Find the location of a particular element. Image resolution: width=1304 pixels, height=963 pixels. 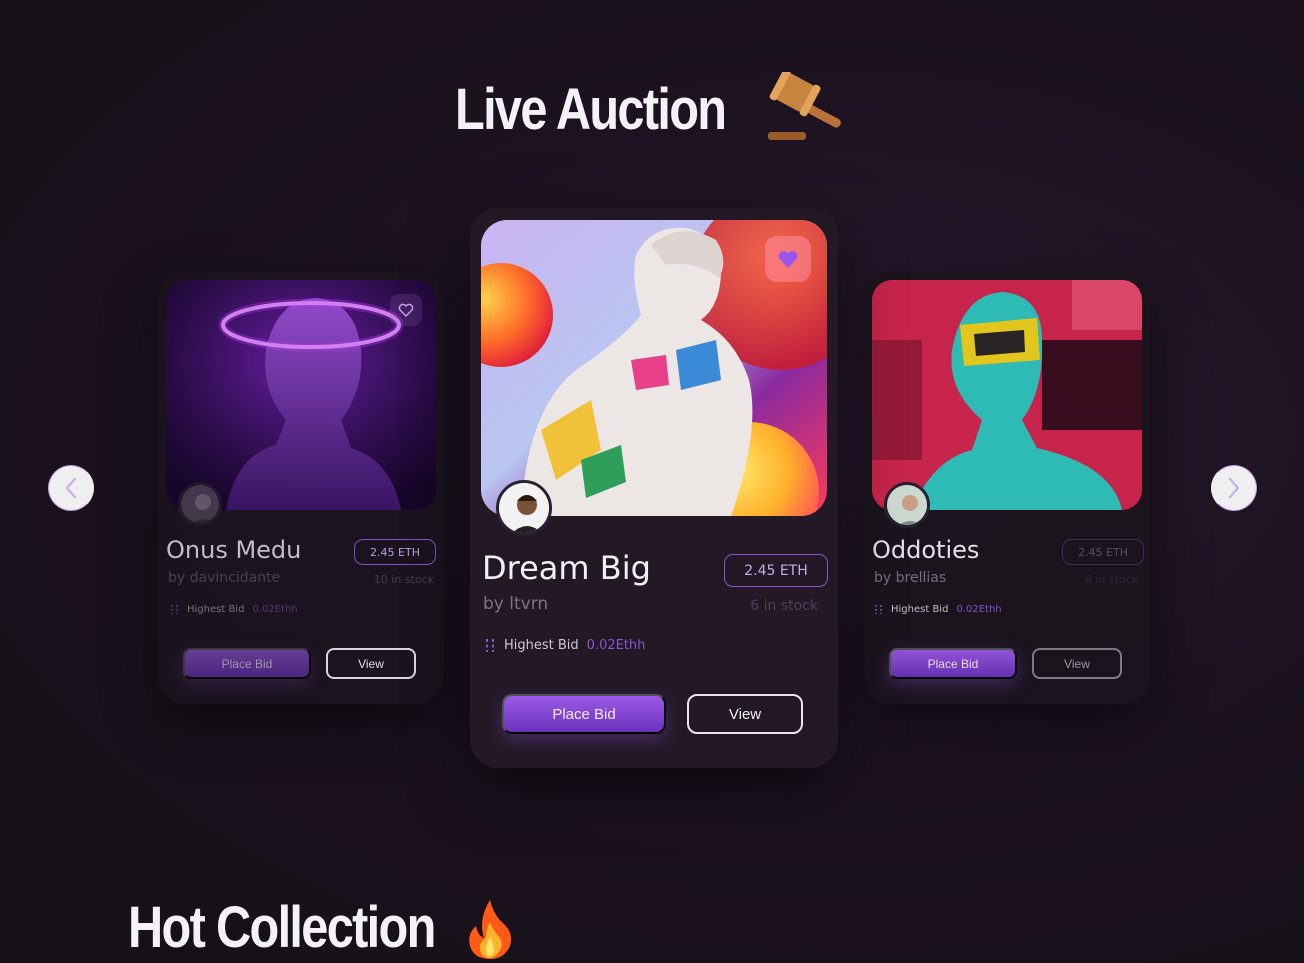

chevron-left-icon is located at coordinates (71, 488).